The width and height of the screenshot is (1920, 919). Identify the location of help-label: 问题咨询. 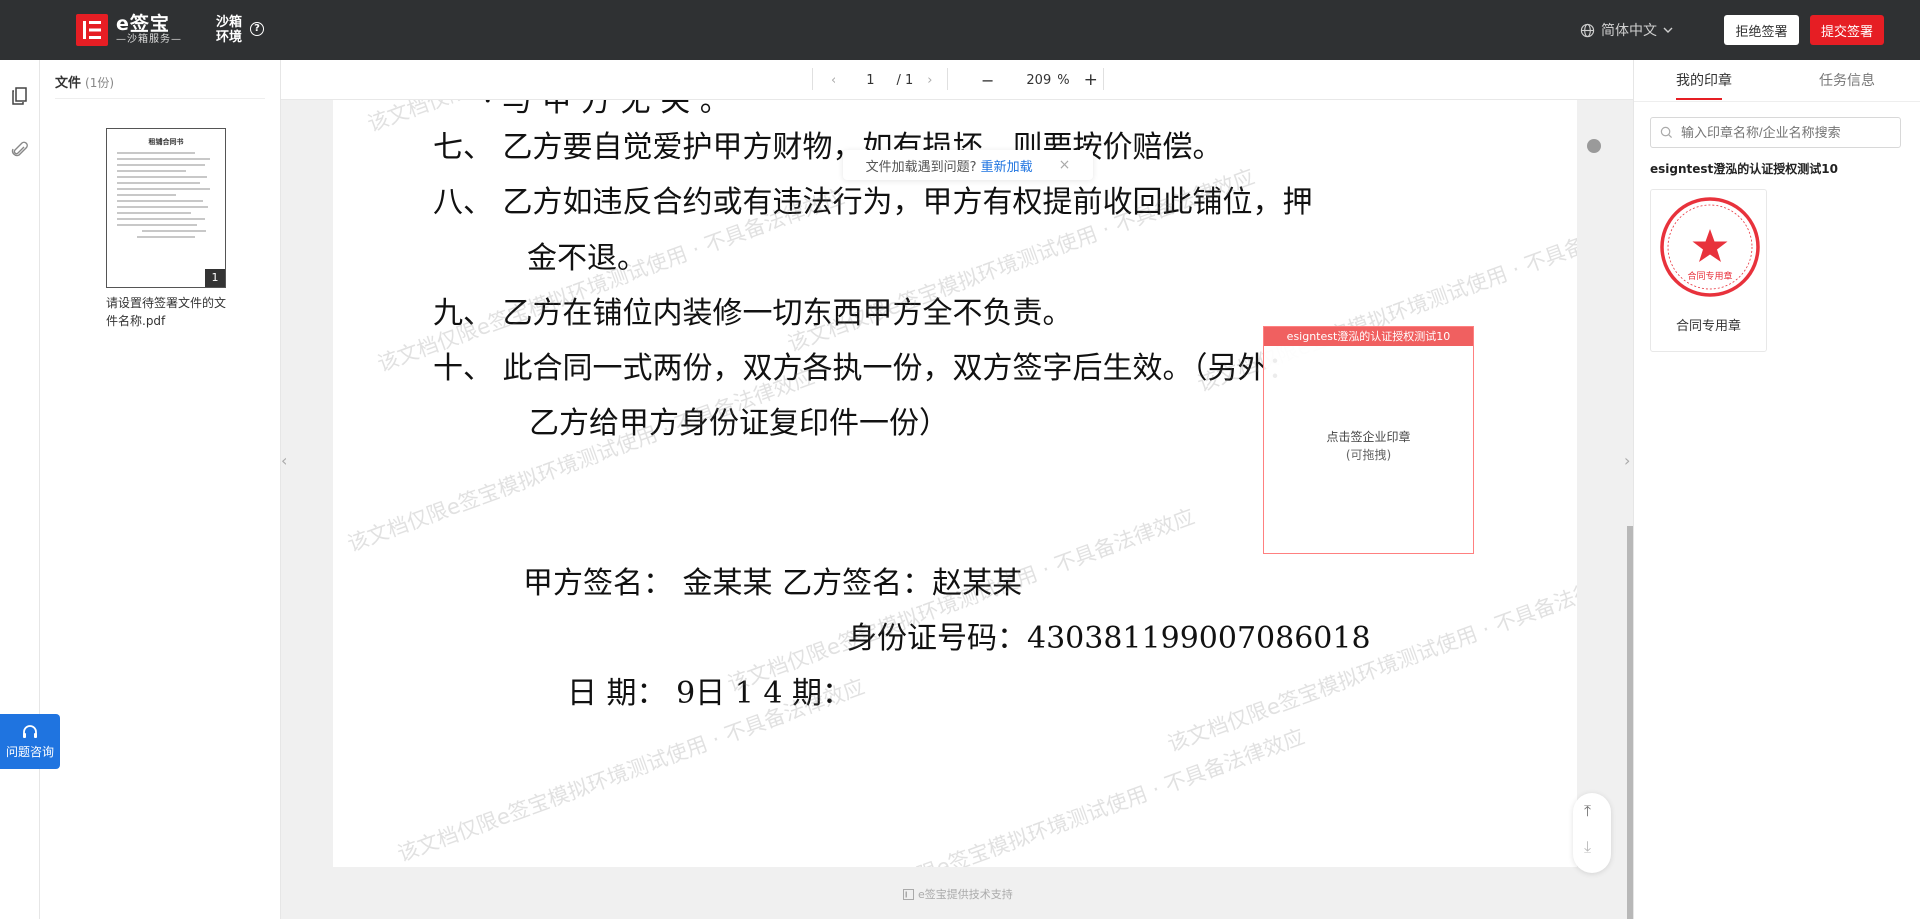
(29, 752).